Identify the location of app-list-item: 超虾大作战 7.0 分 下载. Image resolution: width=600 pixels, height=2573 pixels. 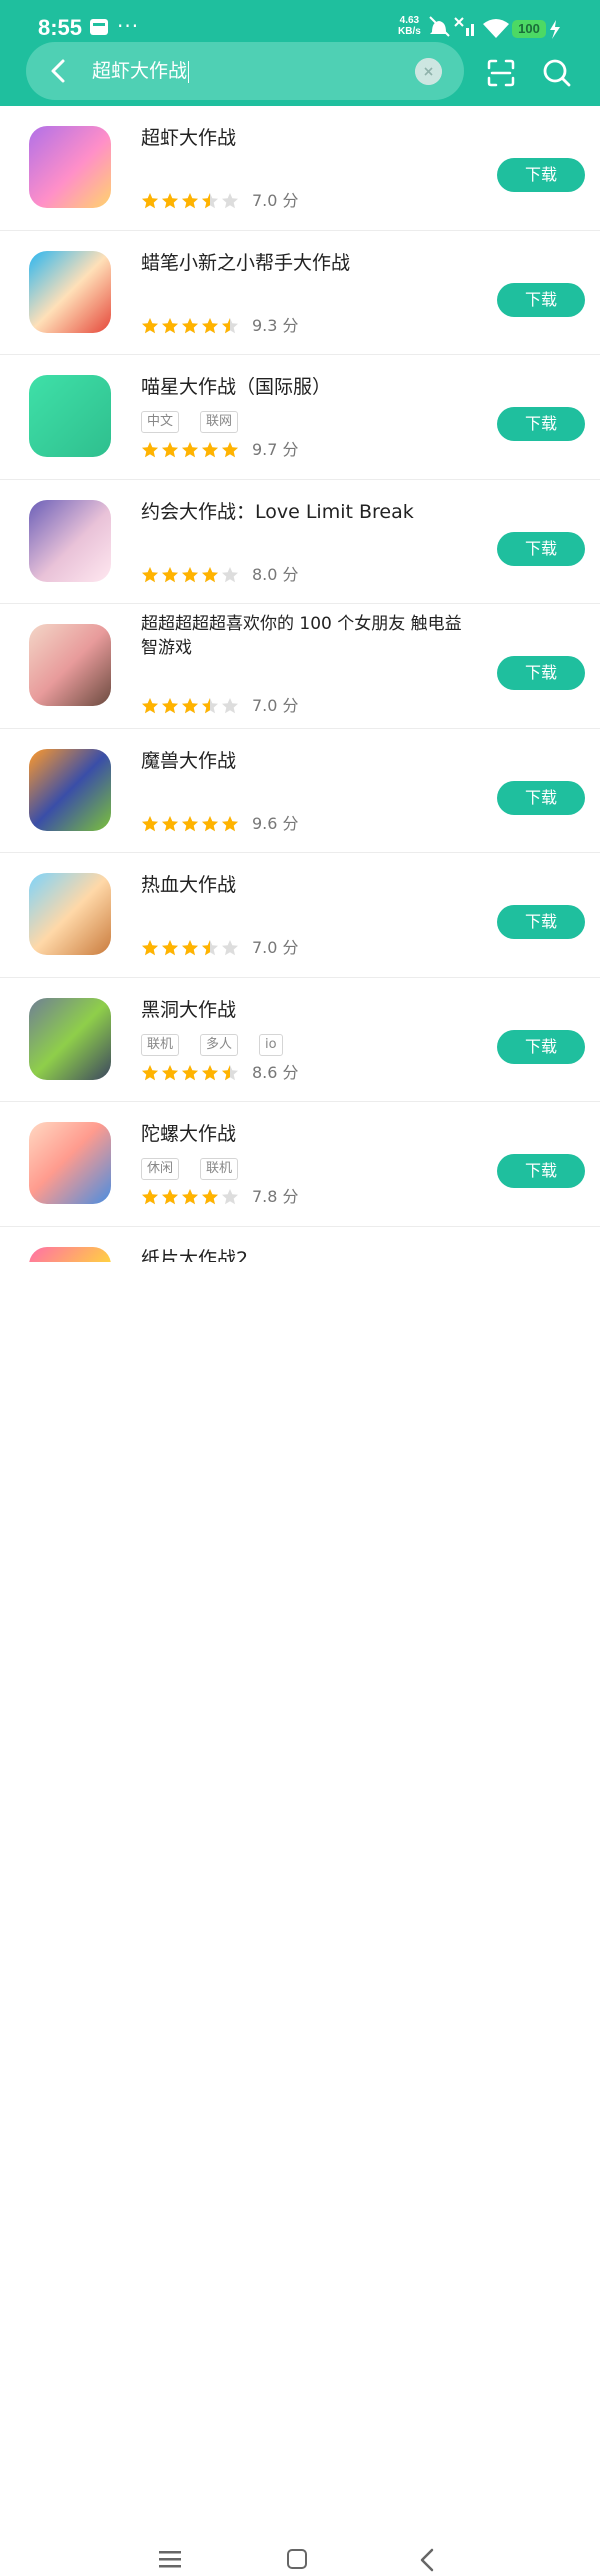
(300, 168).